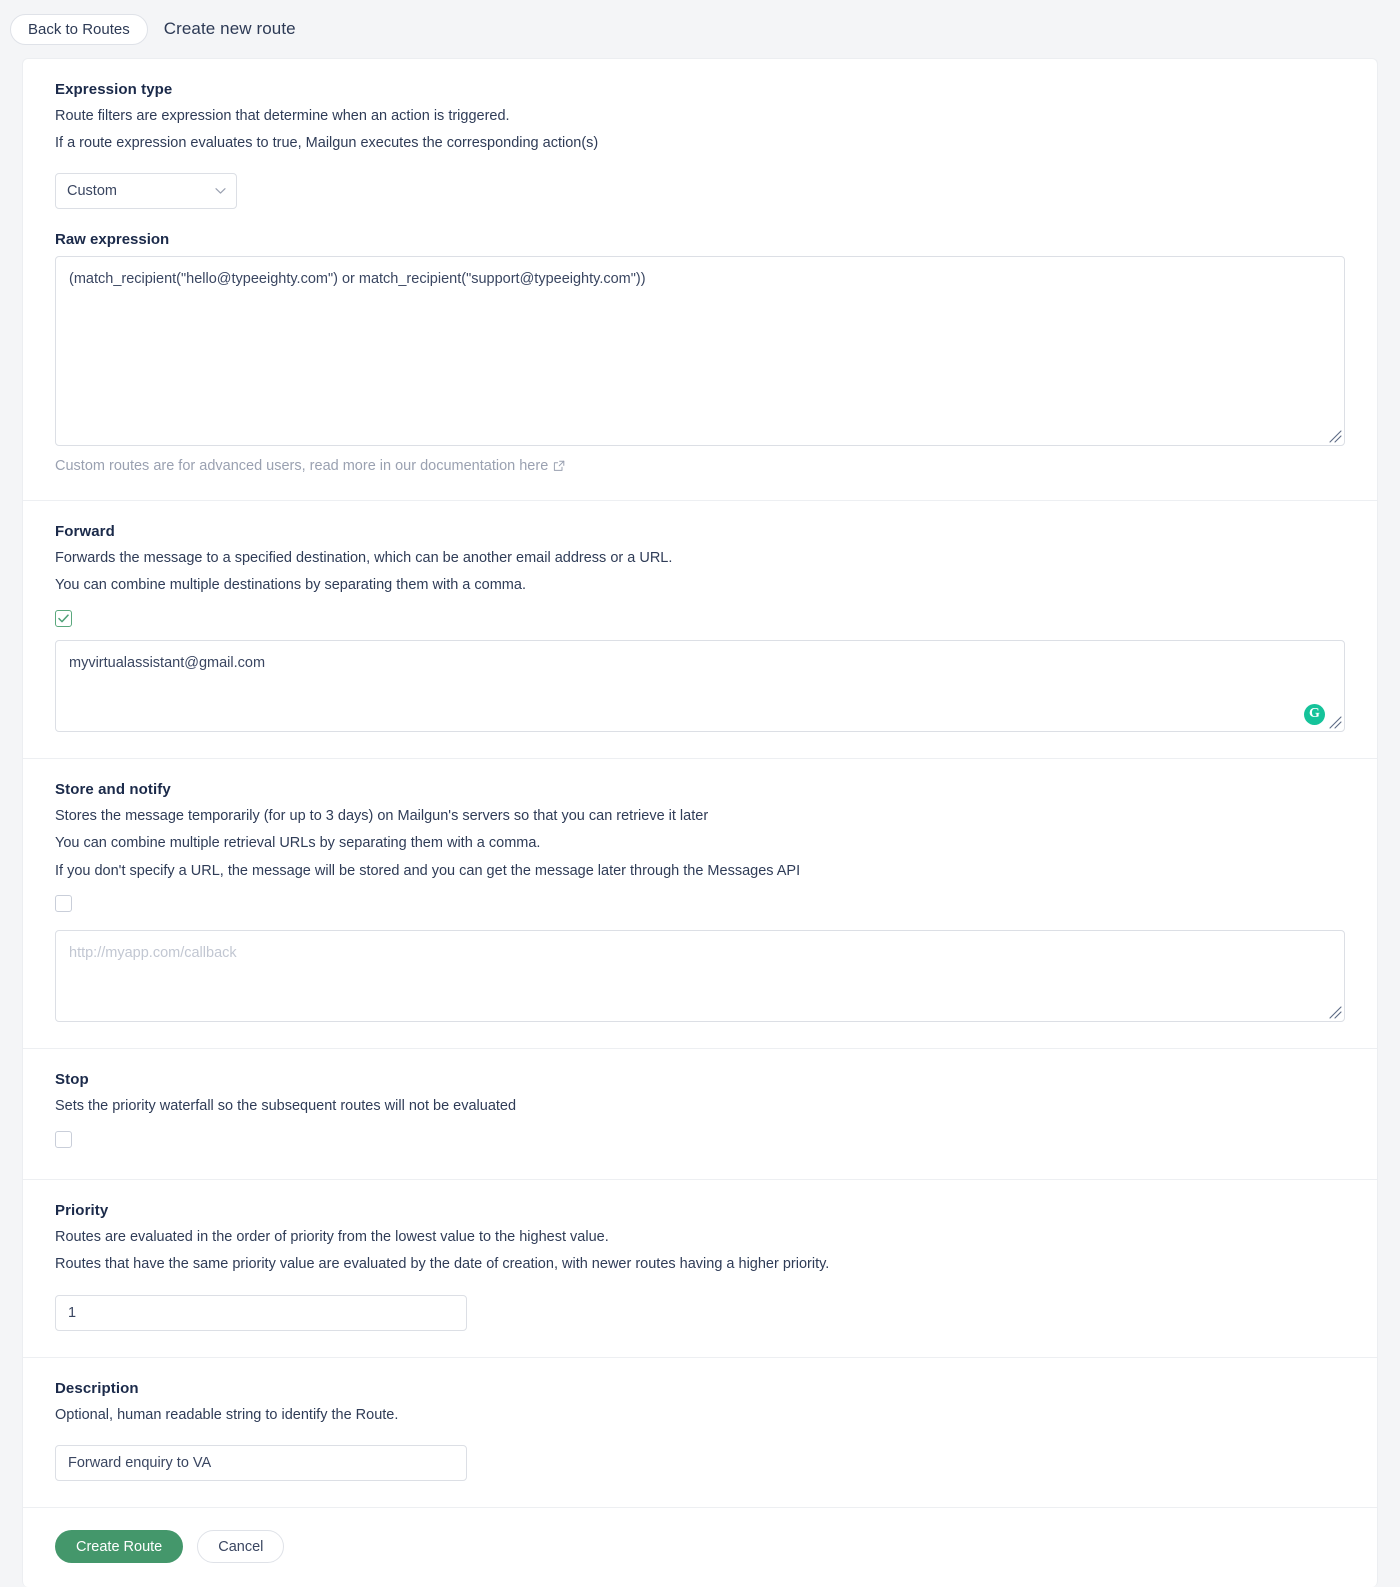 The width and height of the screenshot is (1400, 1587). I want to click on raw-expression-input, so click(700, 350).